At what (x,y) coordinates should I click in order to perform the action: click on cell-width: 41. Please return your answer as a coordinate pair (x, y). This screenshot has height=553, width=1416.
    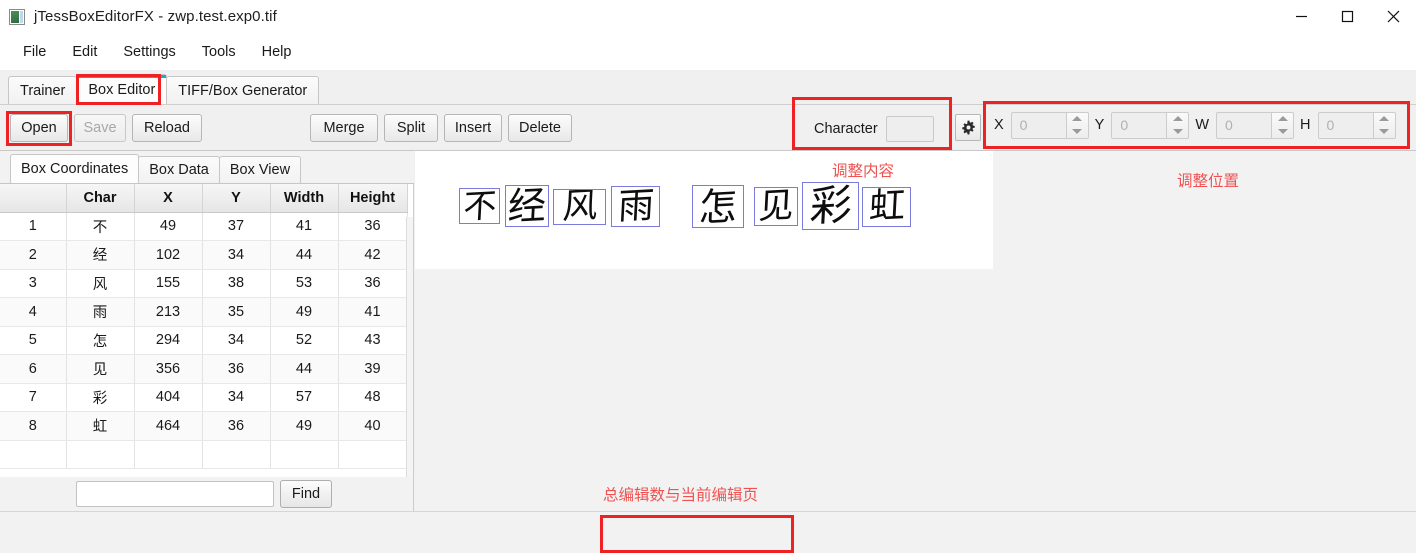
    Looking at the image, I should click on (304, 226).